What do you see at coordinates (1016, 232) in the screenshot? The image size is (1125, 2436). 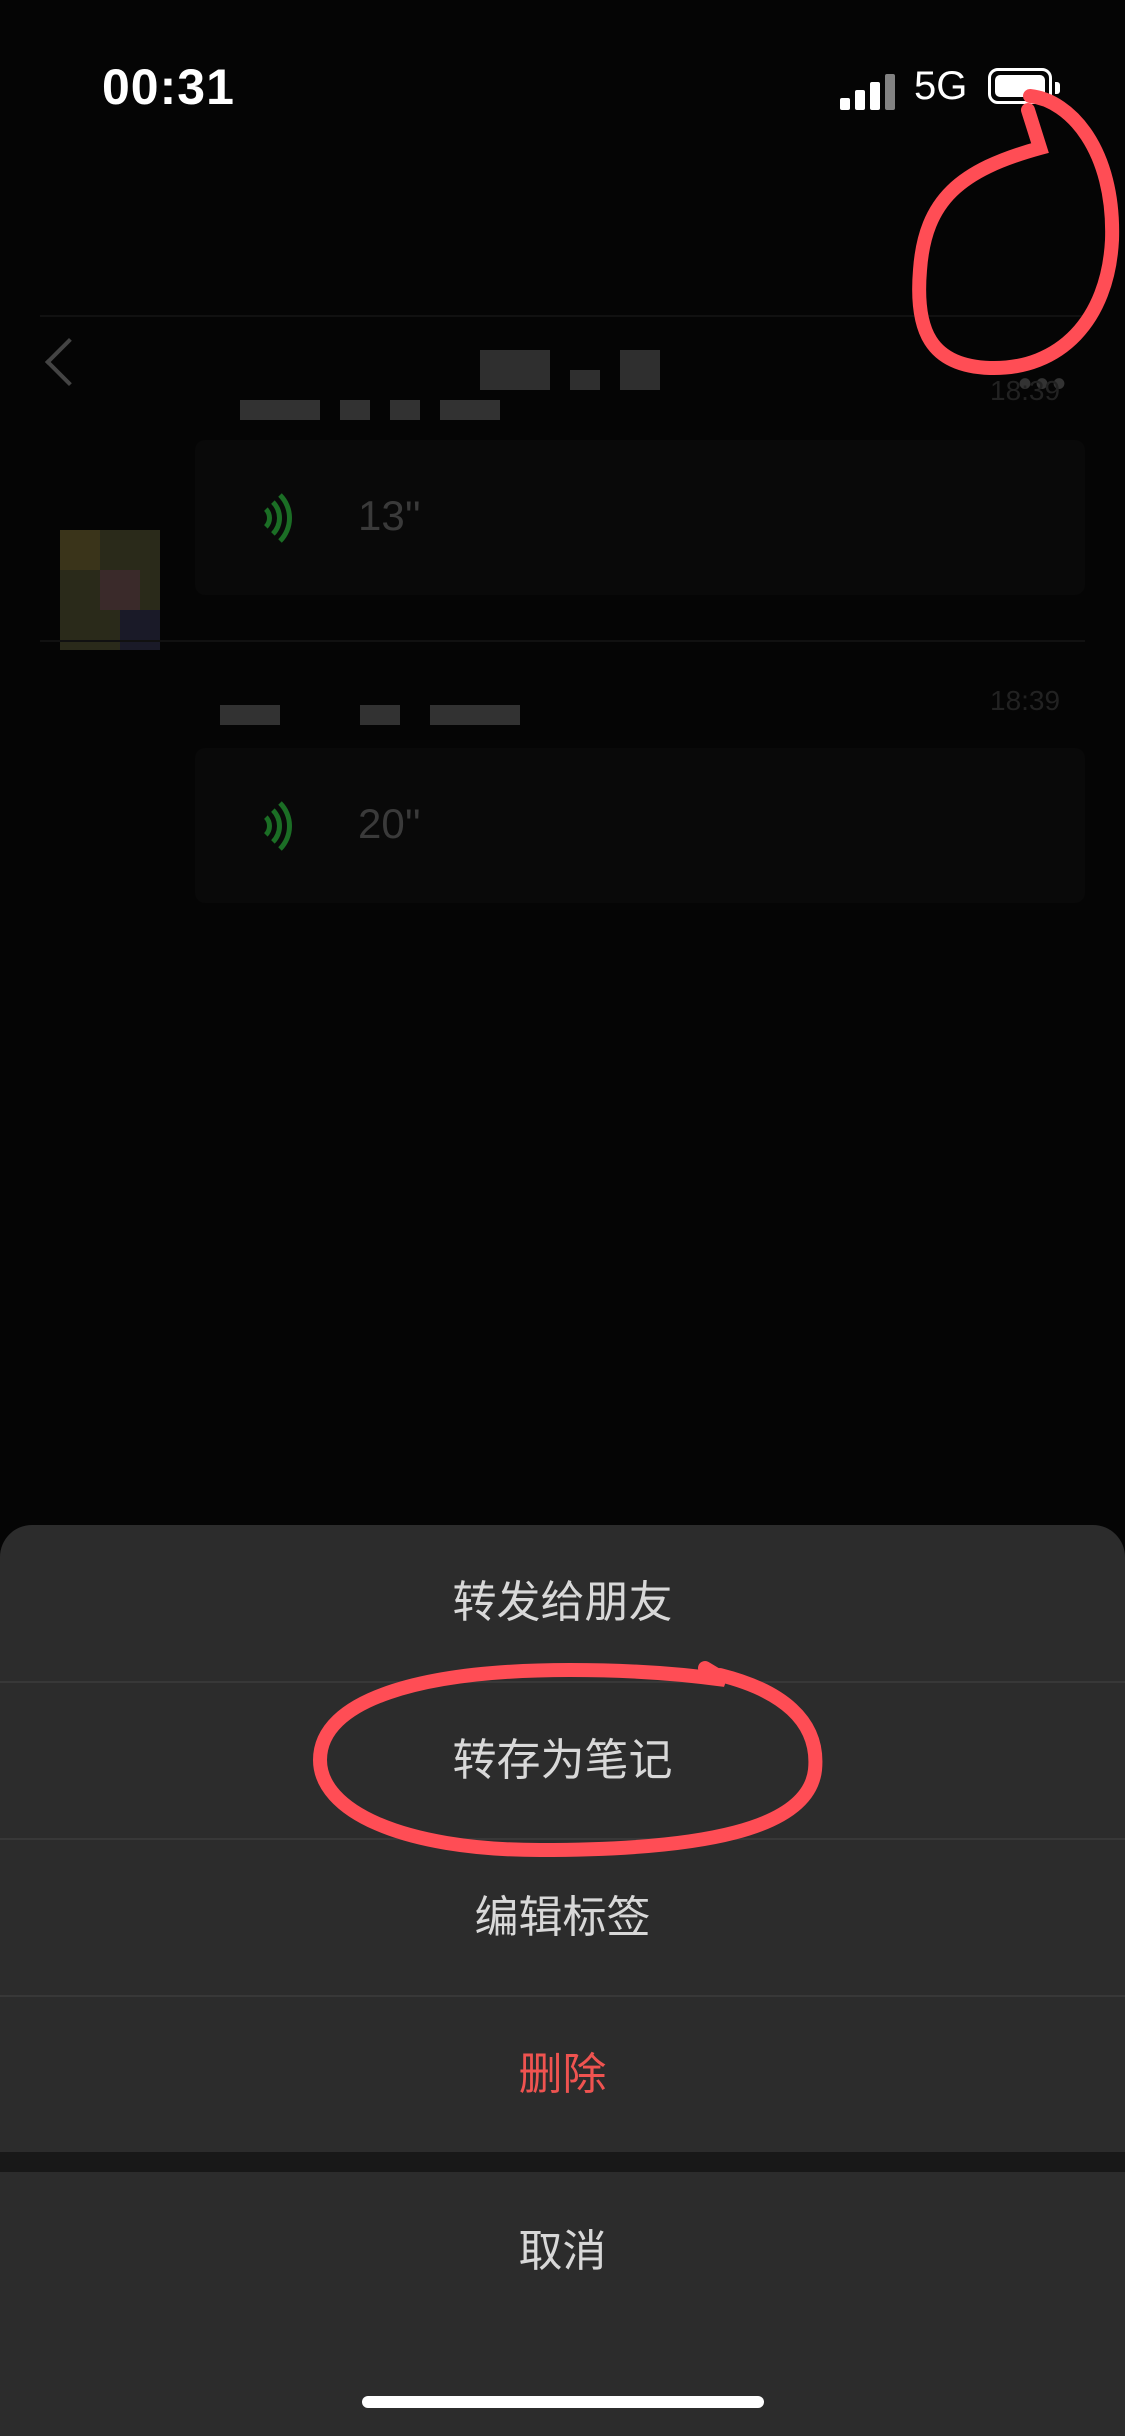 I see `annotation-circle-more` at bounding box center [1016, 232].